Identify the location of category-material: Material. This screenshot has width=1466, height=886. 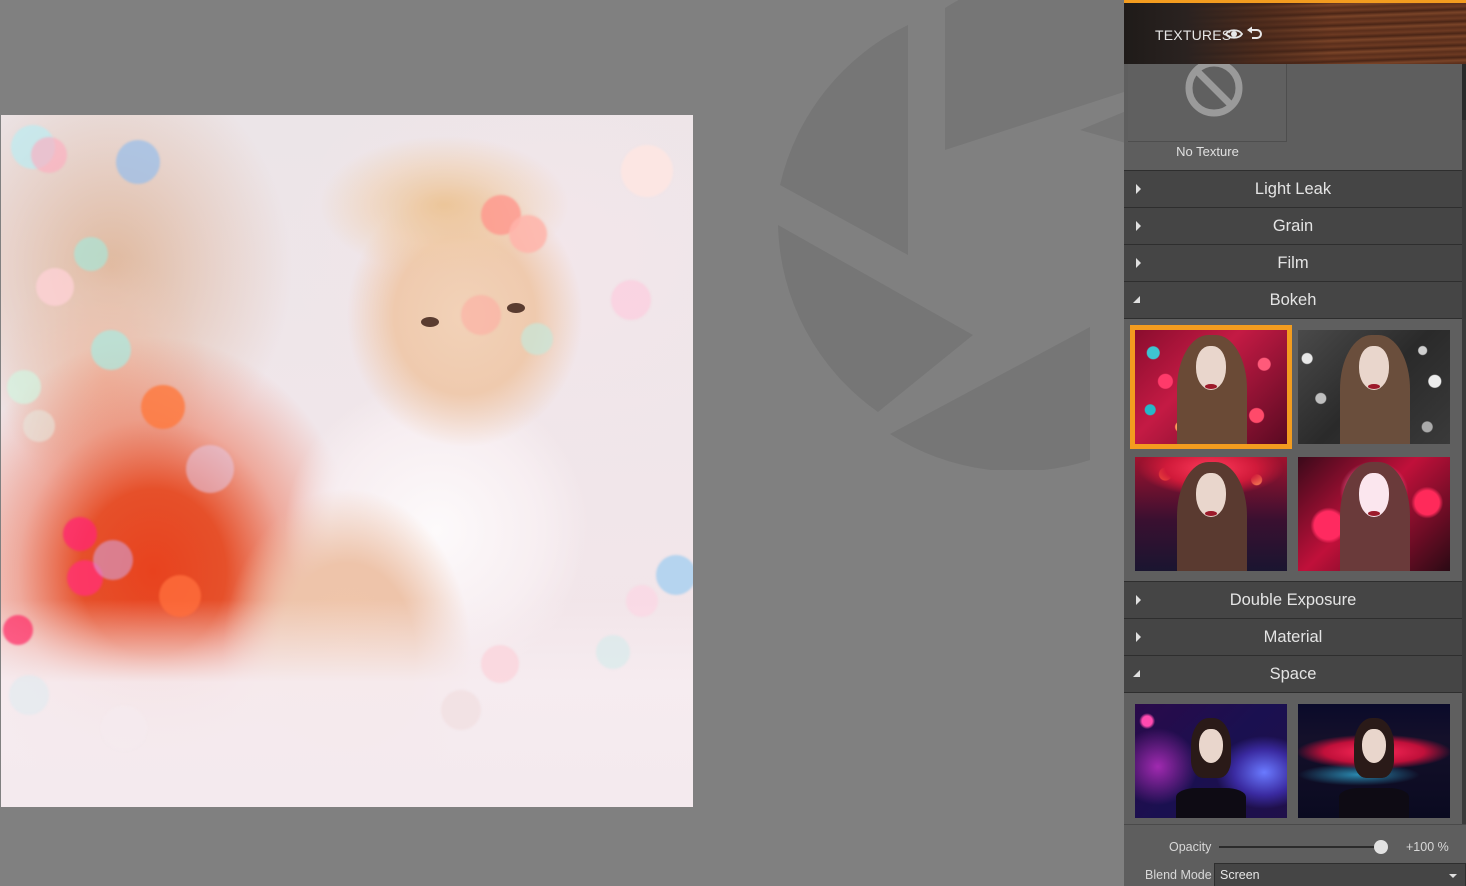
(1293, 636).